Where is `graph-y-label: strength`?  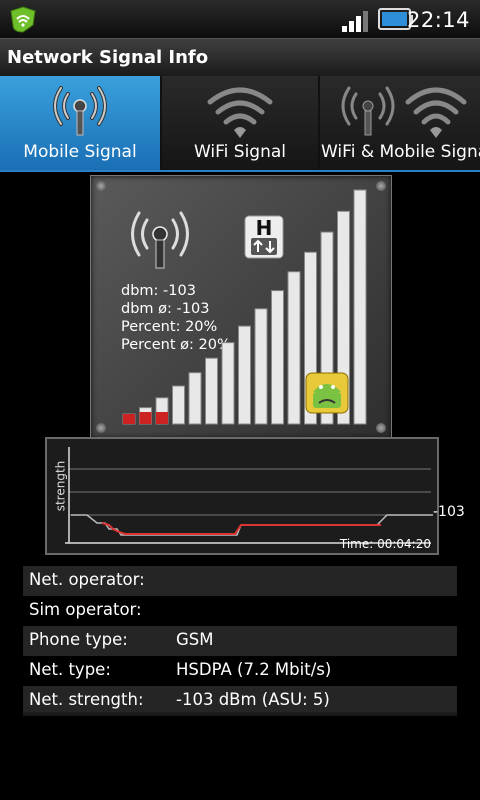 graph-y-label: strength is located at coordinates (60, 486).